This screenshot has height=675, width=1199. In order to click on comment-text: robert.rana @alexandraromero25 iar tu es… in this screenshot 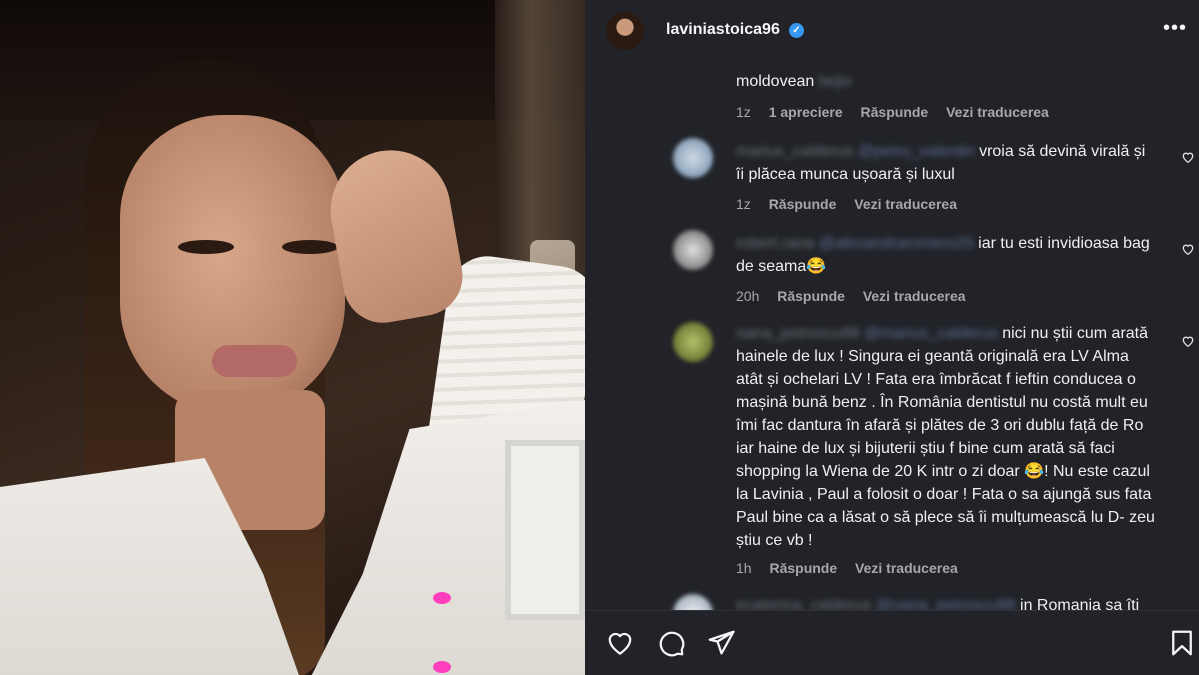, I will do `click(943, 255)`.